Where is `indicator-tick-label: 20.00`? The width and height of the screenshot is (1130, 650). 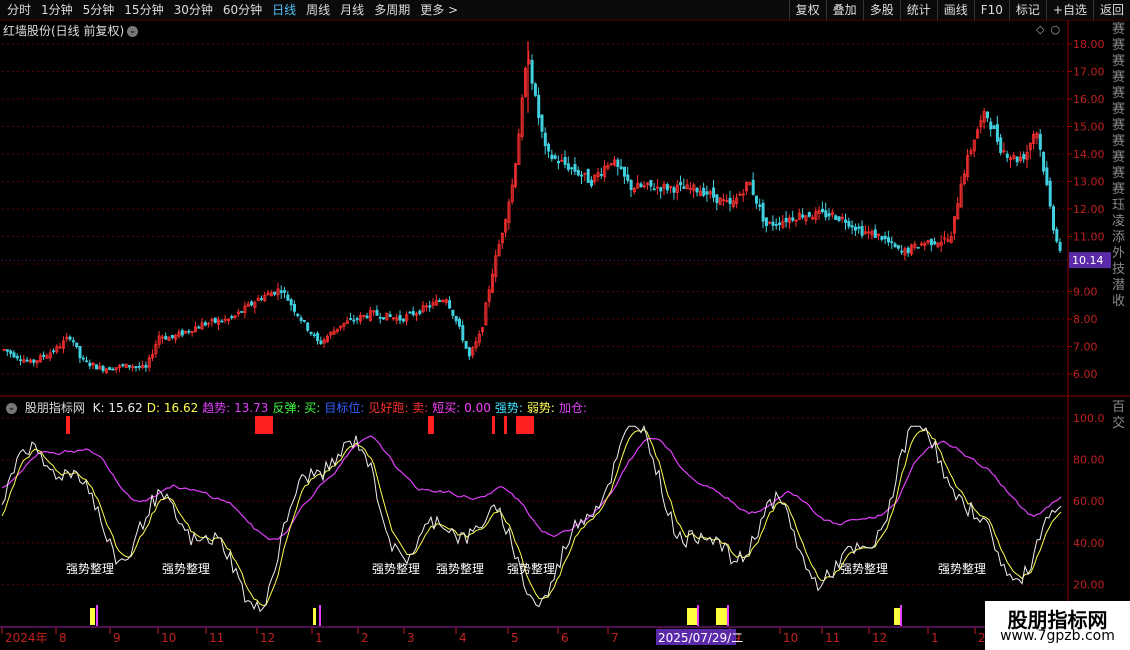 indicator-tick-label: 20.00 is located at coordinates (1089, 584).